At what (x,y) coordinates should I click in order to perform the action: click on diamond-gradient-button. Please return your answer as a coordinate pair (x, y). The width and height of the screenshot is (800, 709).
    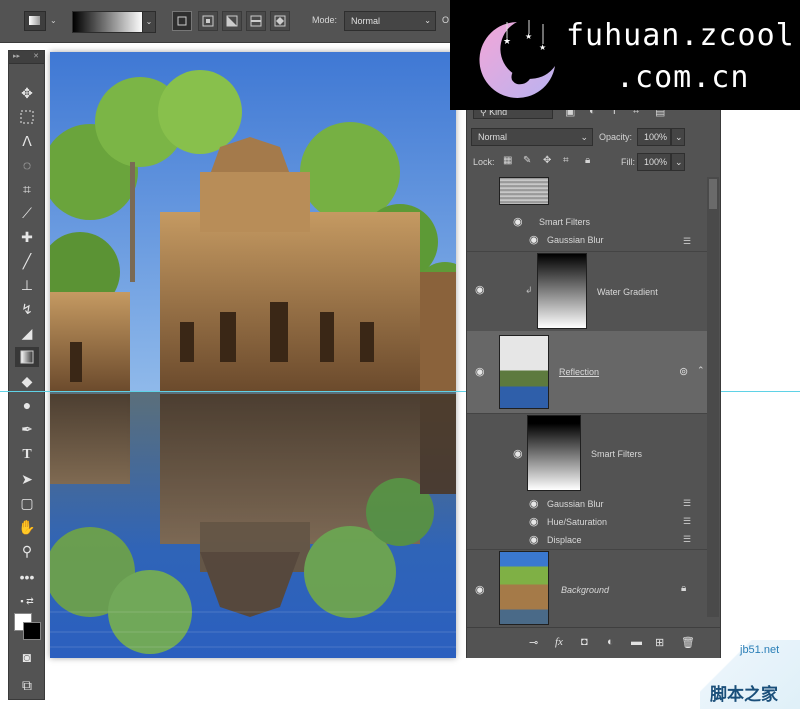
    Looking at the image, I should click on (280, 21).